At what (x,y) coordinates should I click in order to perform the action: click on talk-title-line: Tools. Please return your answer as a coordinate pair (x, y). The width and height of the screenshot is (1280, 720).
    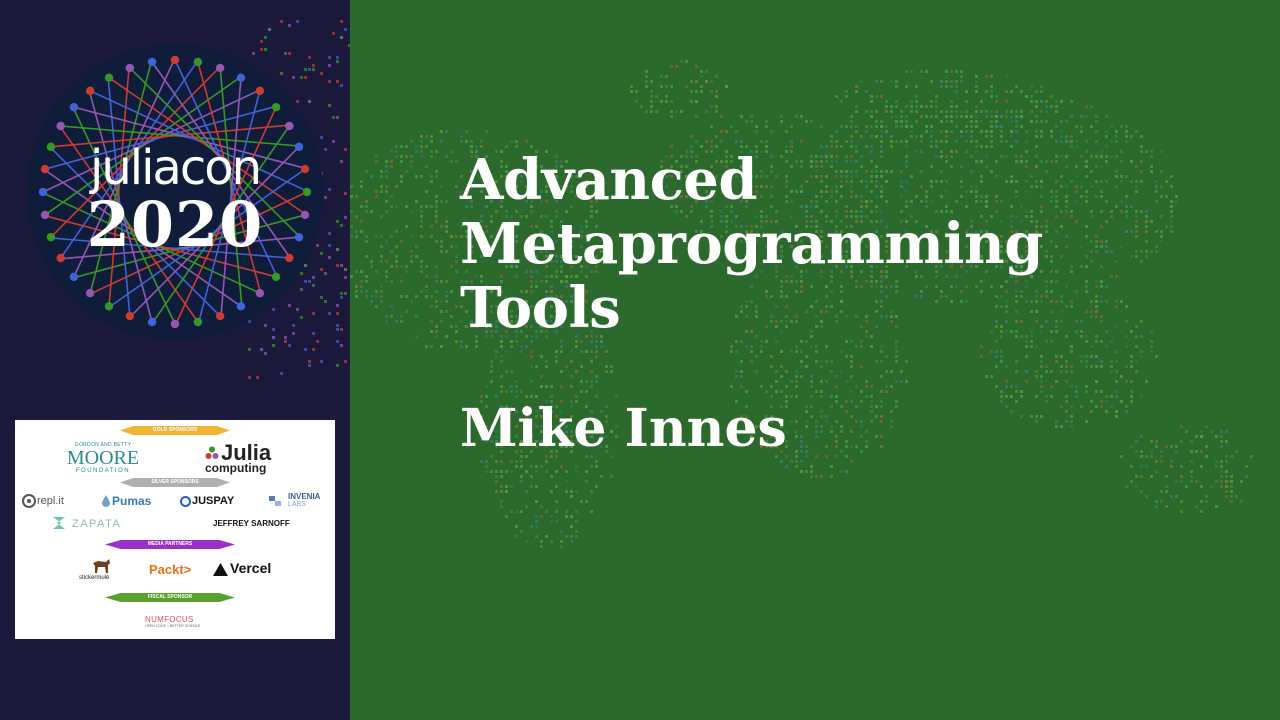
    Looking at the image, I should click on (540, 308).